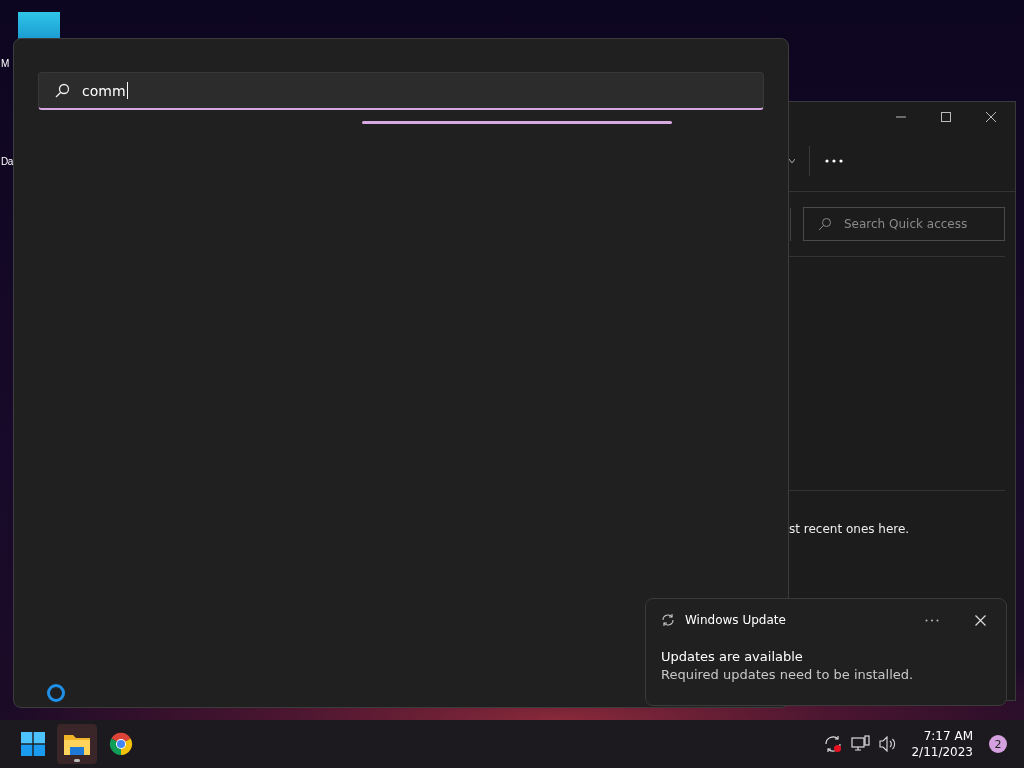 This screenshot has width=1024, height=768. Describe the element at coordinates (888, 744) in the screenshot. I see `volume-icon` at that location.